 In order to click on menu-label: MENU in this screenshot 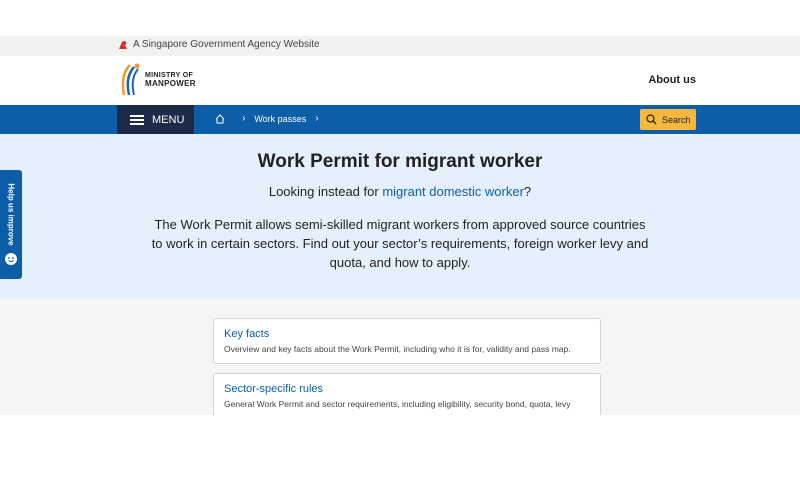, I will do `click(168, 119)`.